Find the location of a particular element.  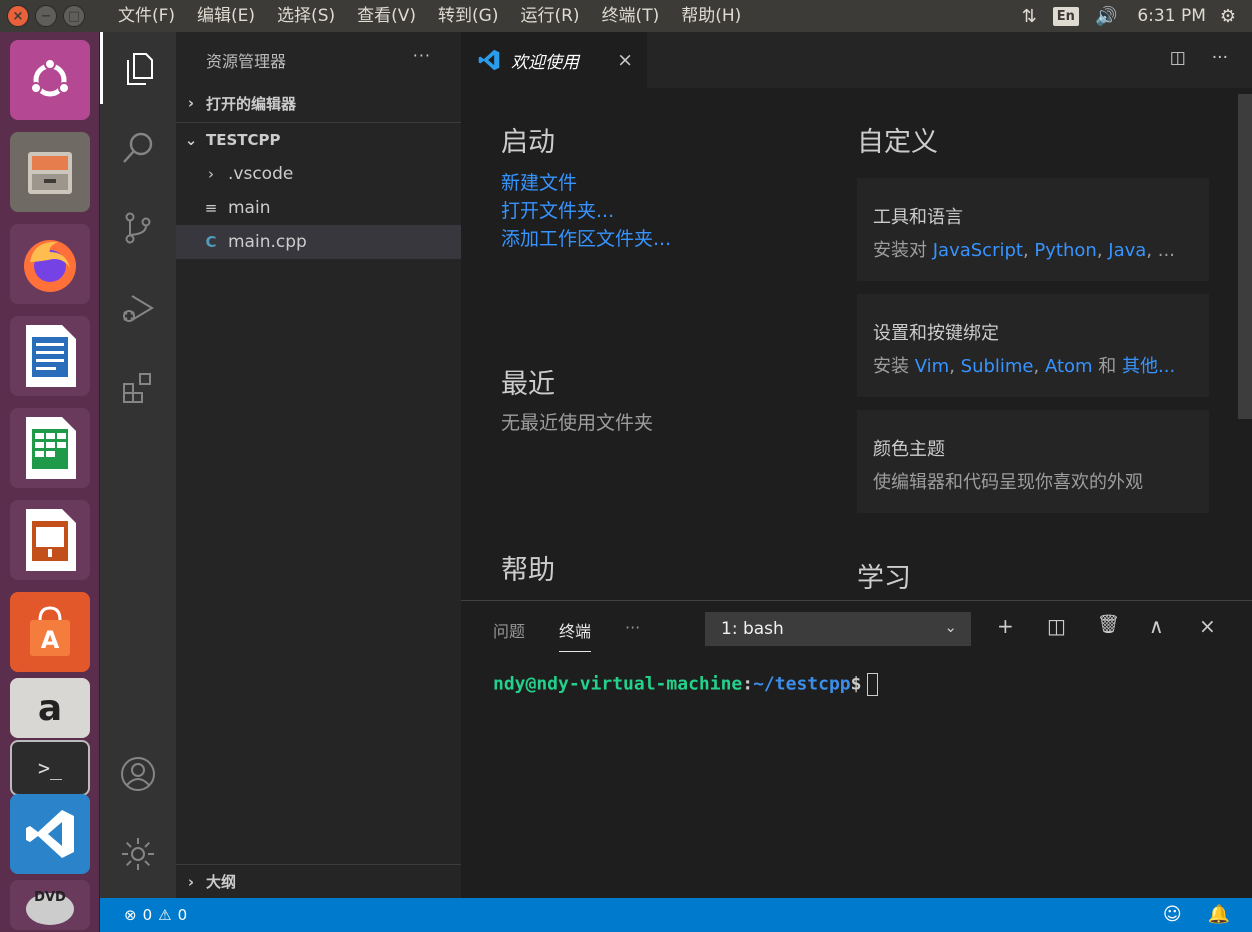

terminal-prompt-icon: >_ is located at coordinates (50, 768).